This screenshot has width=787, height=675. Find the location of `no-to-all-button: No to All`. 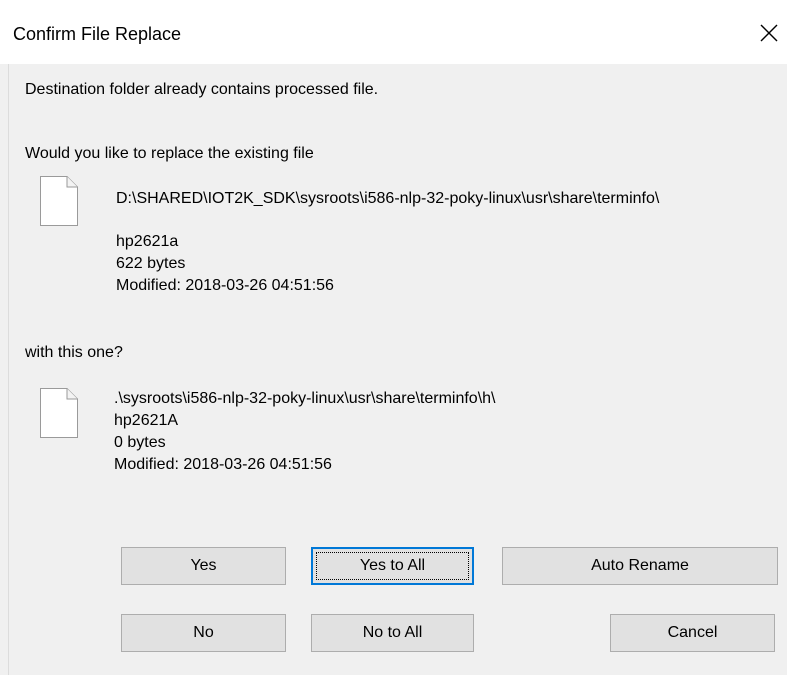

no-to-all-button: No to All is located at coordinates (392, 633).